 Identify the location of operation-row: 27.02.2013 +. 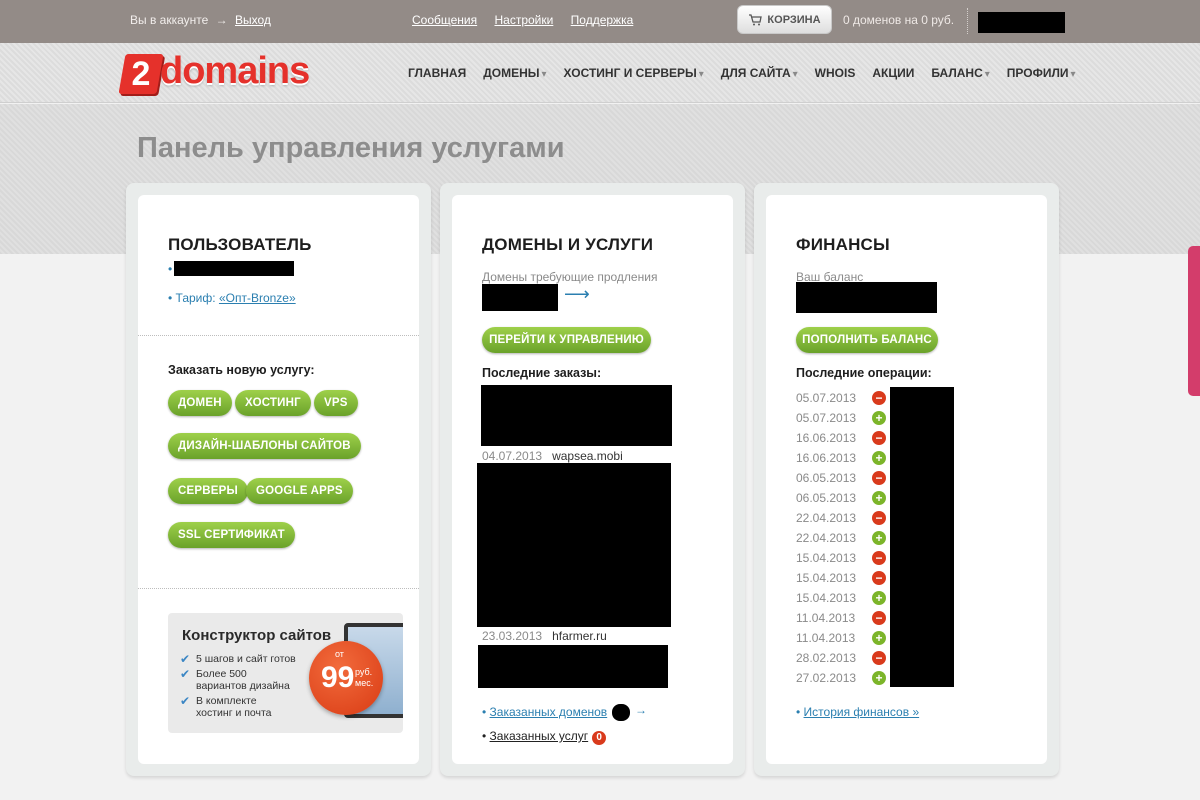
(841, 678).